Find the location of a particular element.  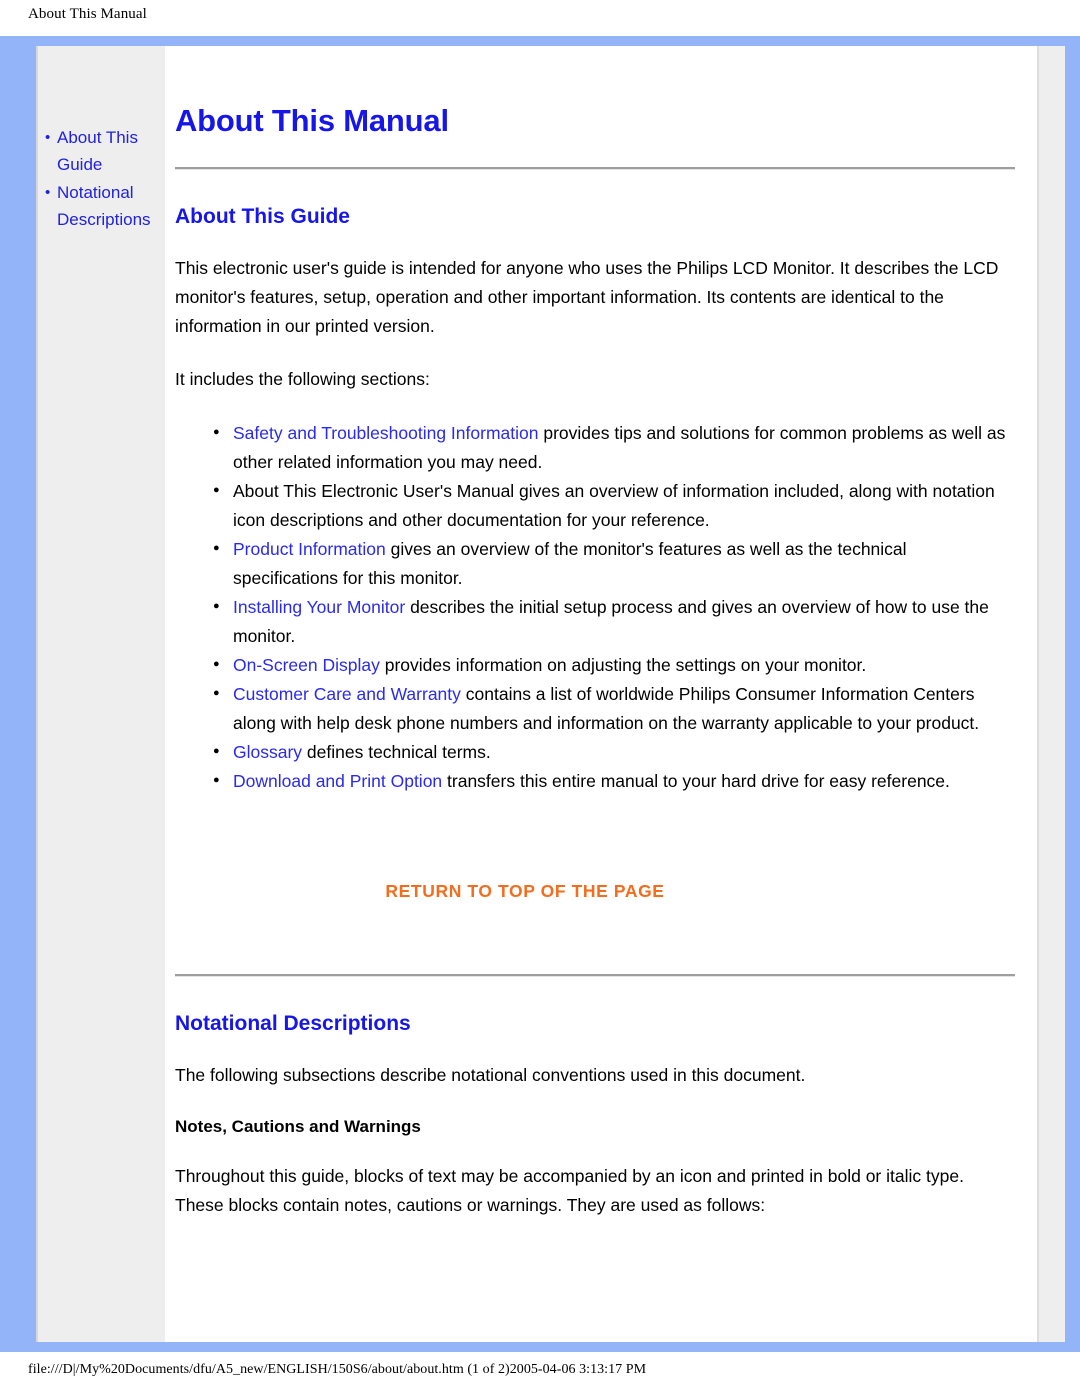

print-header-title: About This Manual is located at coordinates (87, 14).